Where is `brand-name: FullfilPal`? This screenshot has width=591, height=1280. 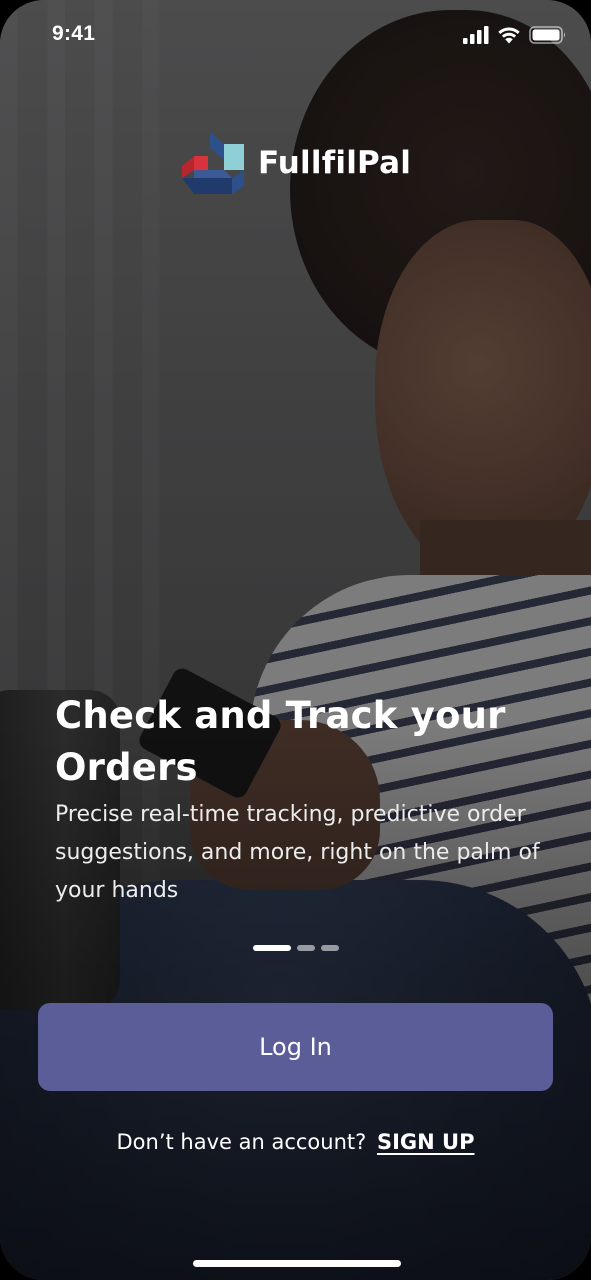 brand-name: FullfilPal is located at coordinates (334, 163).